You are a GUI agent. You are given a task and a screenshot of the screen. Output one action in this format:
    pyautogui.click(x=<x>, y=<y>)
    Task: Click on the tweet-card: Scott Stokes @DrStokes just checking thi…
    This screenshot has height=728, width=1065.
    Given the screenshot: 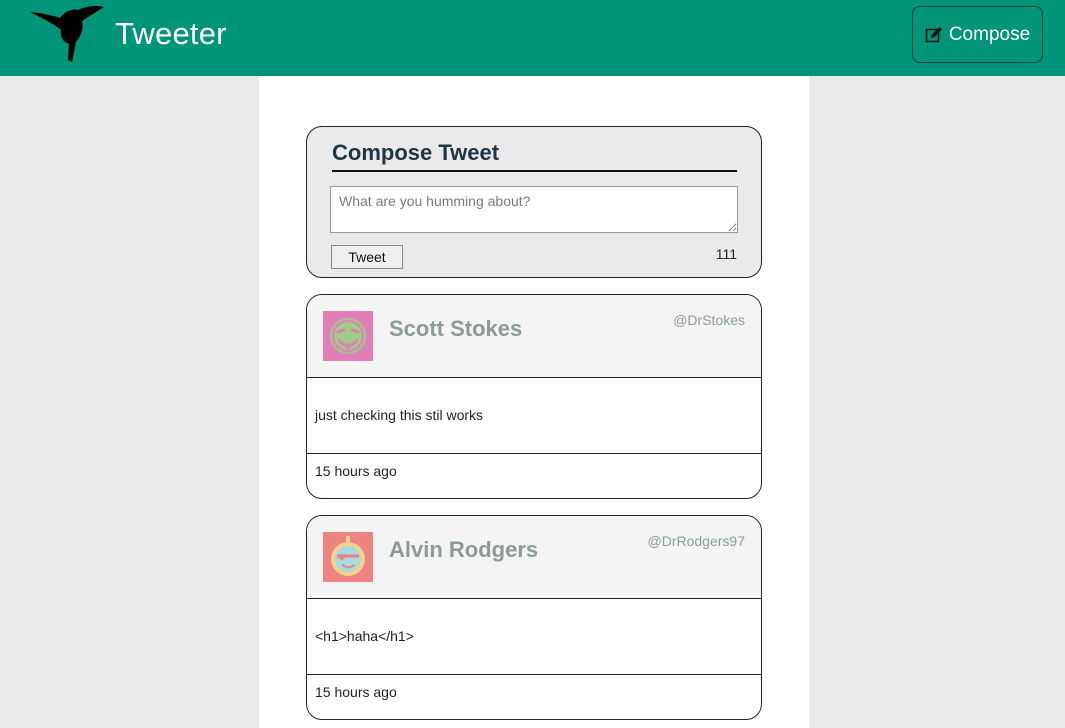 What is the action you would take?
    pyautogui.click(x=534, y=396)
    